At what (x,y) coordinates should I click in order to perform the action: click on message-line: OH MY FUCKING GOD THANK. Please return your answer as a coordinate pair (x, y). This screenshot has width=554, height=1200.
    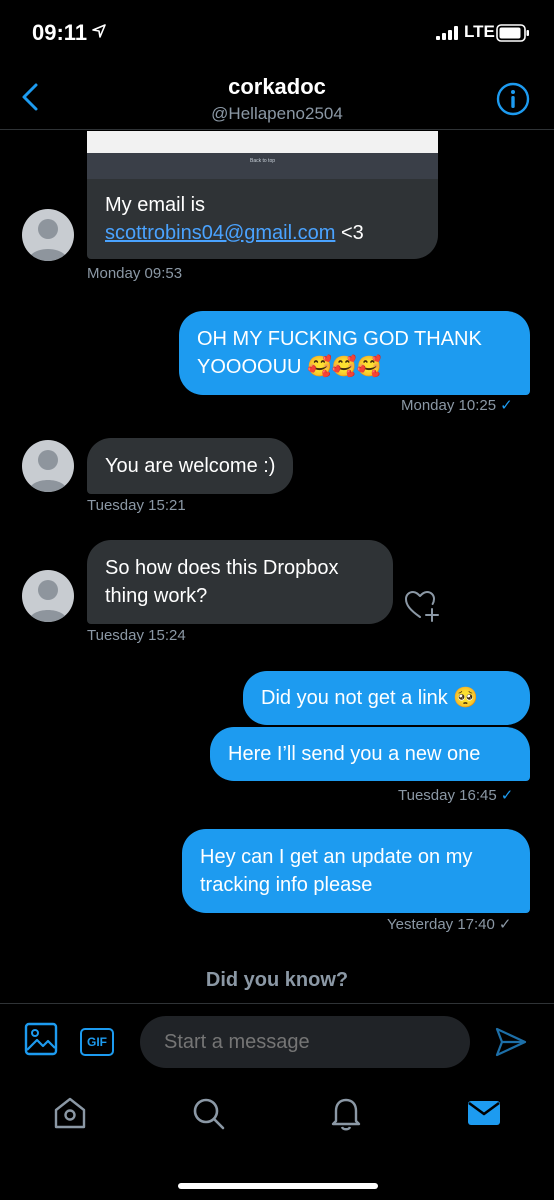
    Looking at the image, I should click on (339, 339).